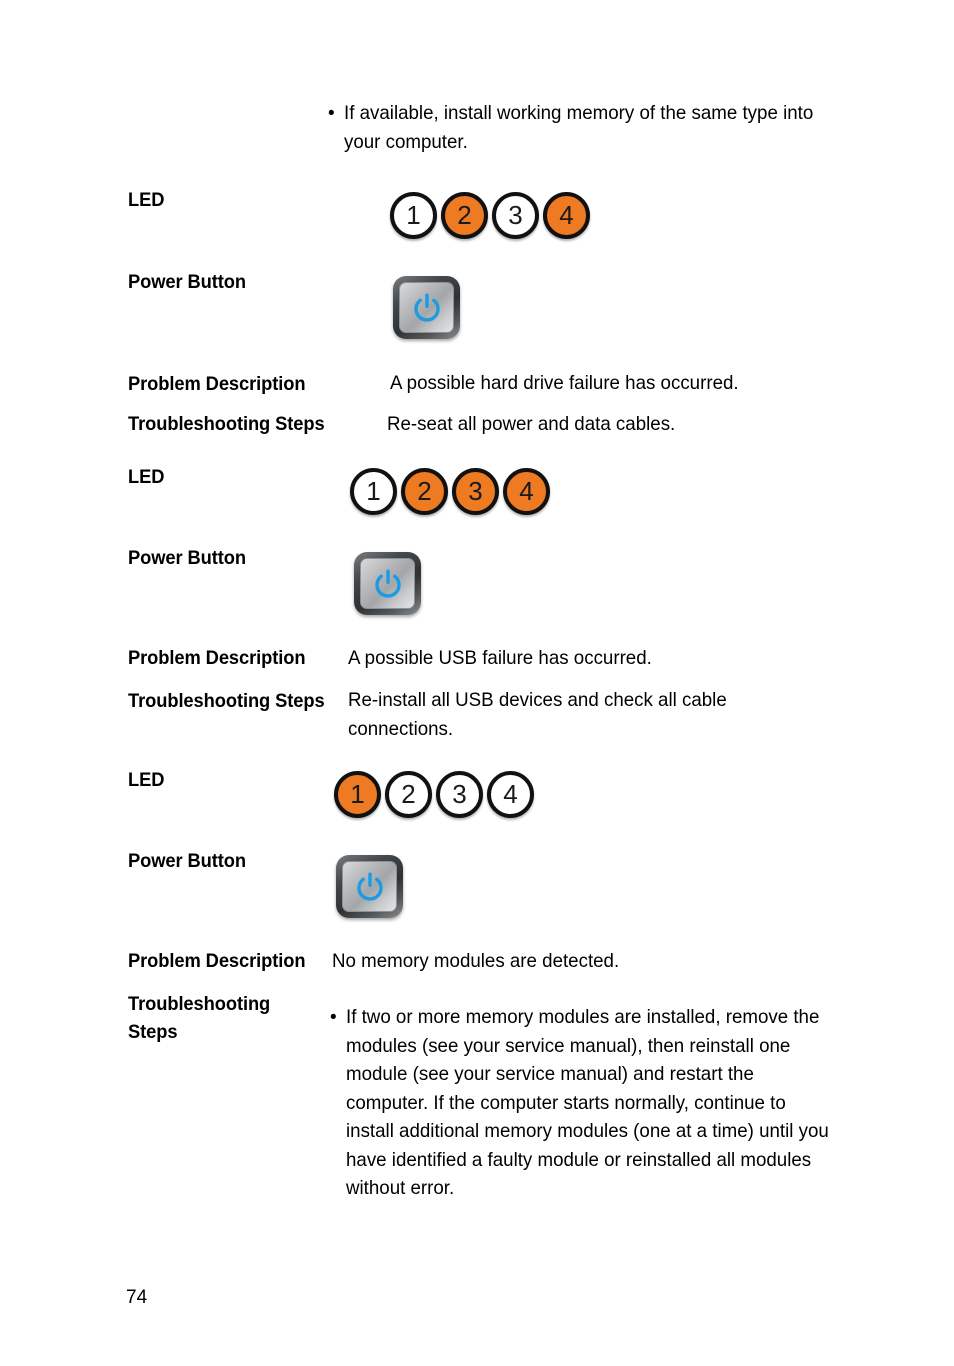 The width and height of the screenshot is (954, 1366). I want to click on section-1-led-row: LED, so click(147, 200).